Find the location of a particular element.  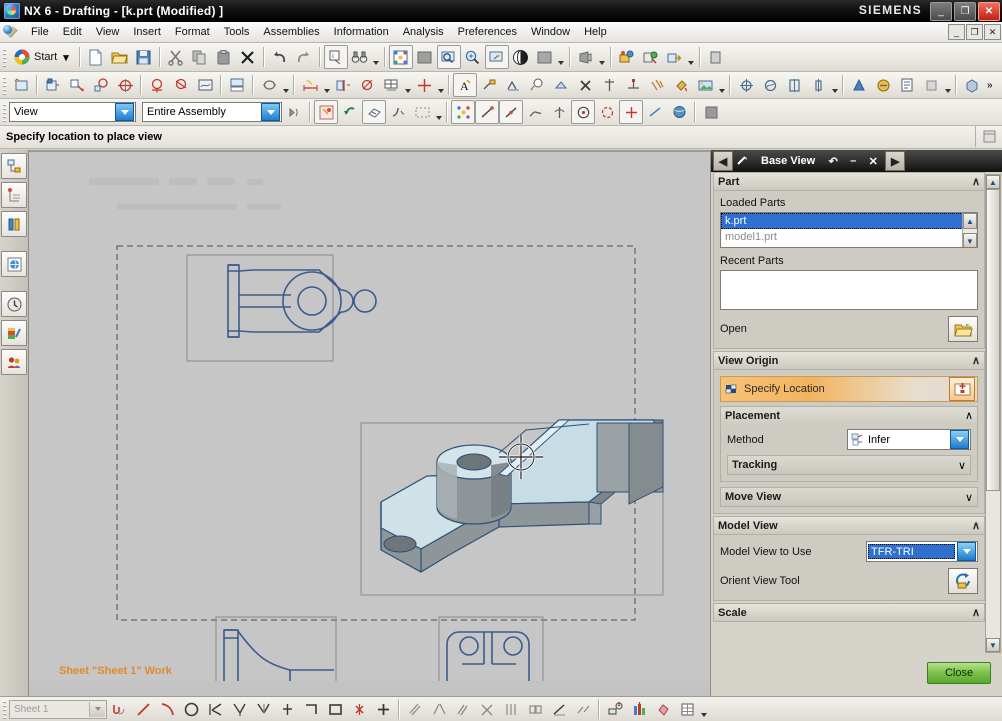

hole-table-icon is located at coordinates (391, 85).